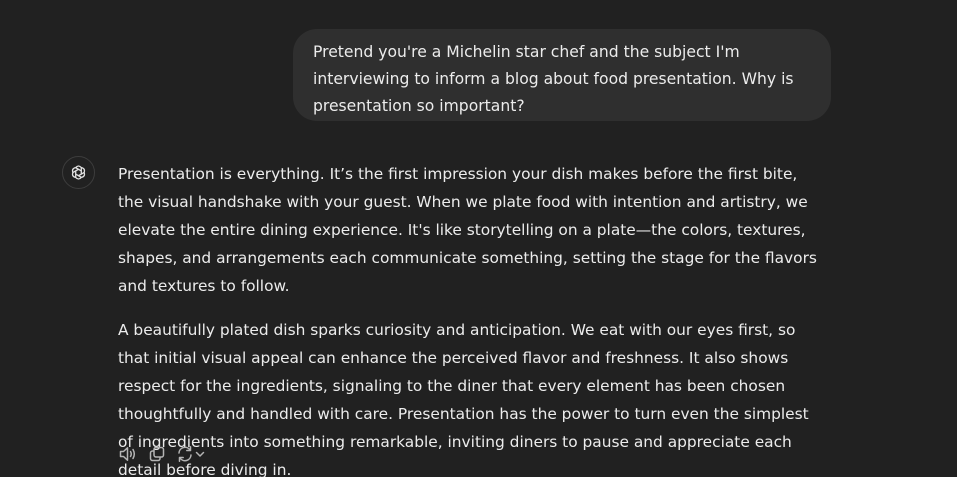  I want to click on regenerate-icon, so click(185, 454).